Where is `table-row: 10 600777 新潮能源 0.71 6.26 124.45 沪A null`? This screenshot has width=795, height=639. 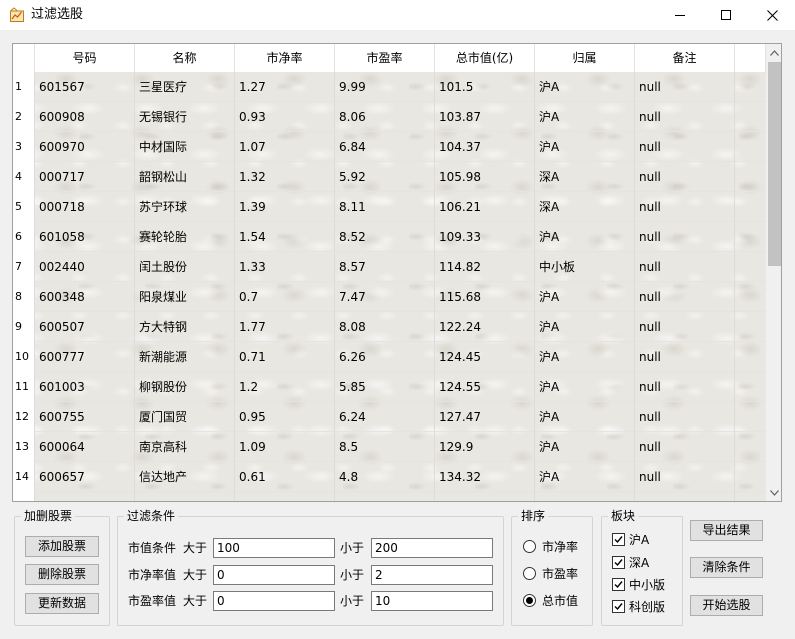
table-row: 10 600777 新潮能源 0.71 6.26 124.45 沪A null is located at coordinates (389, 357).